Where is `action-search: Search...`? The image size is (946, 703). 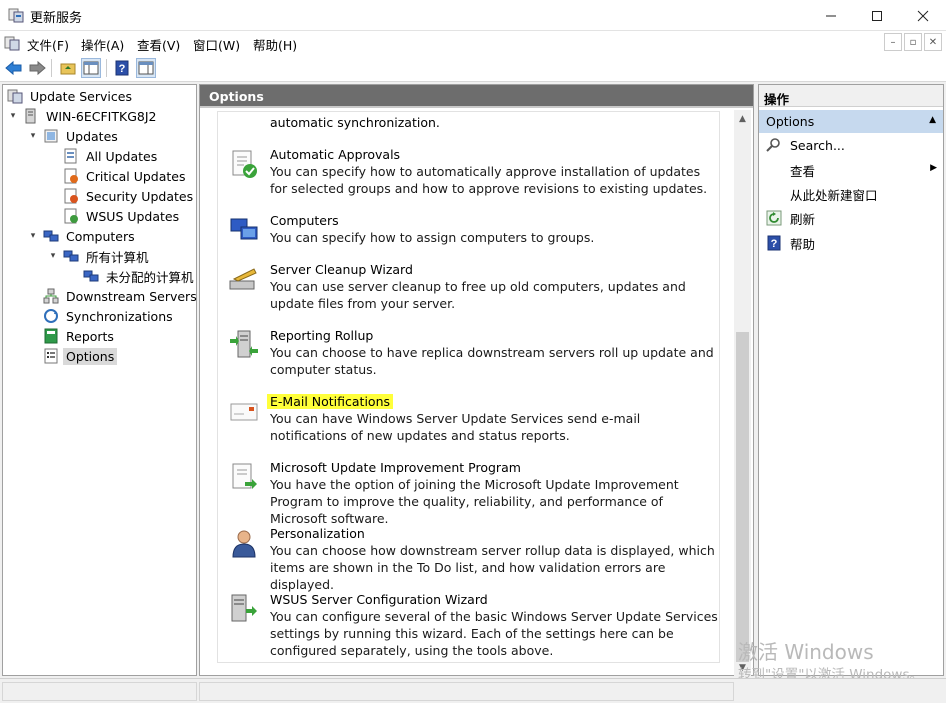 action-search: Search... is located at coordinates (851, 145).